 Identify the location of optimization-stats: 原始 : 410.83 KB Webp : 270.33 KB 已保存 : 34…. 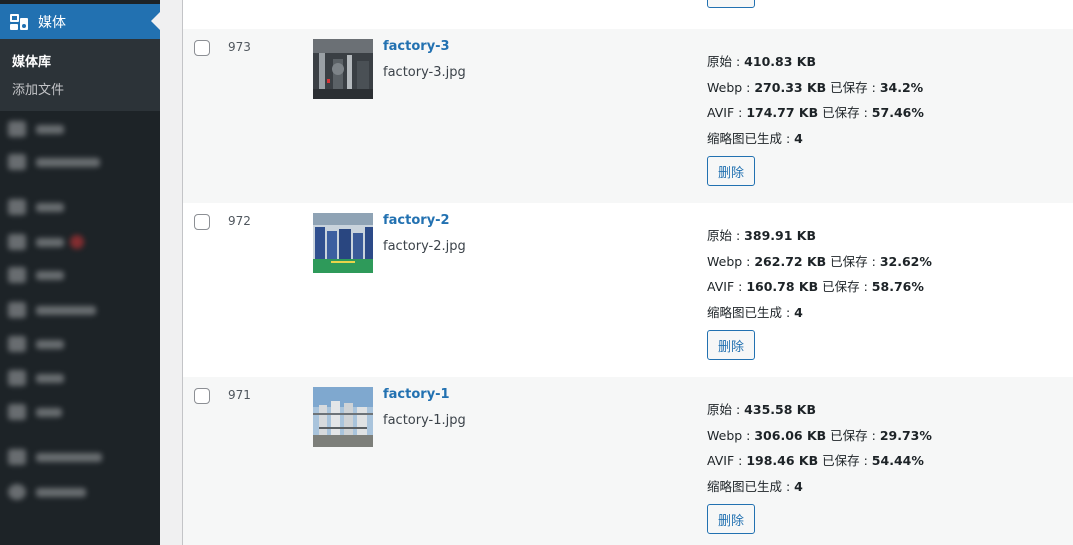
(815, 119).